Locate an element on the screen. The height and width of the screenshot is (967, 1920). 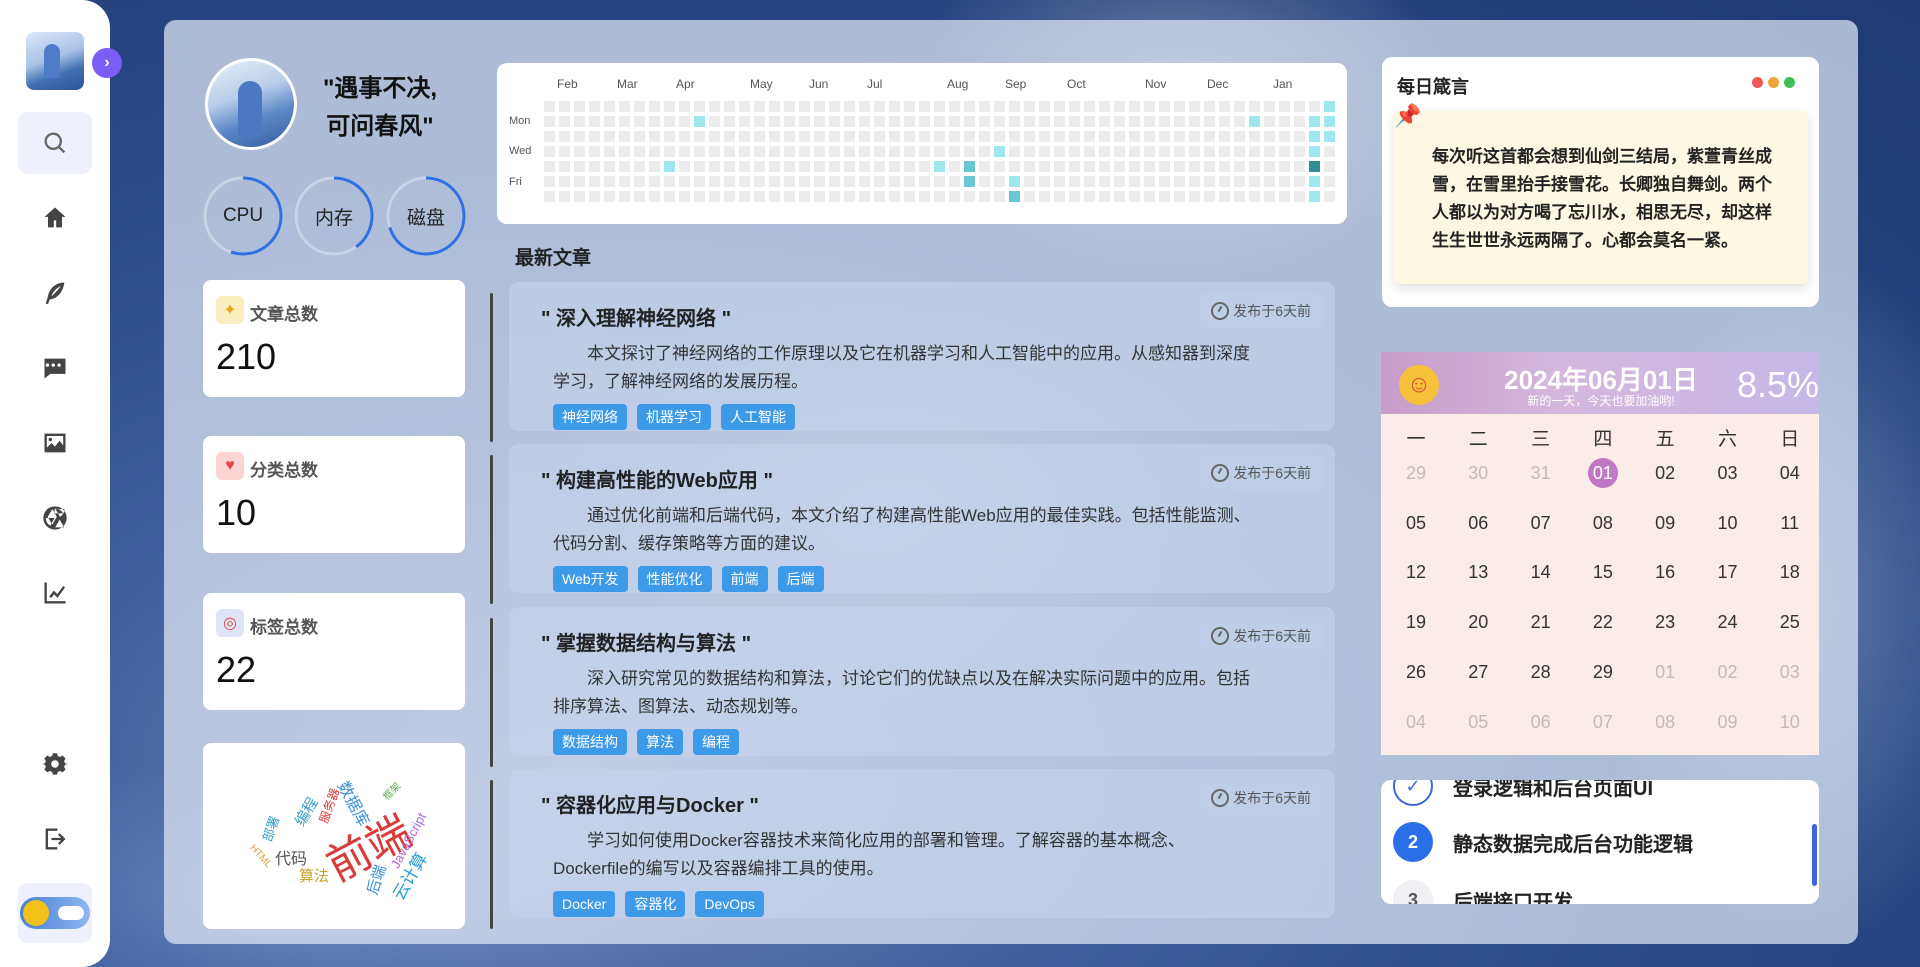
calendar-day: 12 is located at coordinates (1416, 572).